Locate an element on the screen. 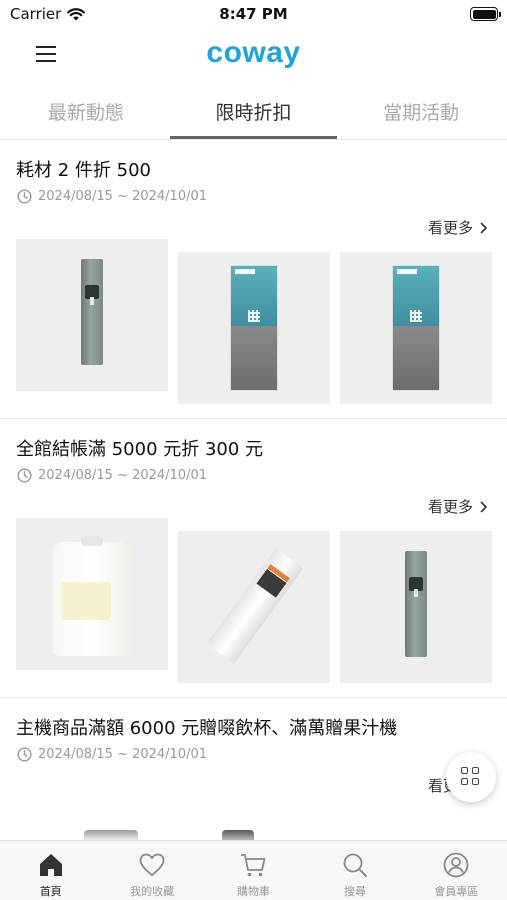 The height and width of the screenshot is (900, 507). home-icon is located at coordinates (50, 865).